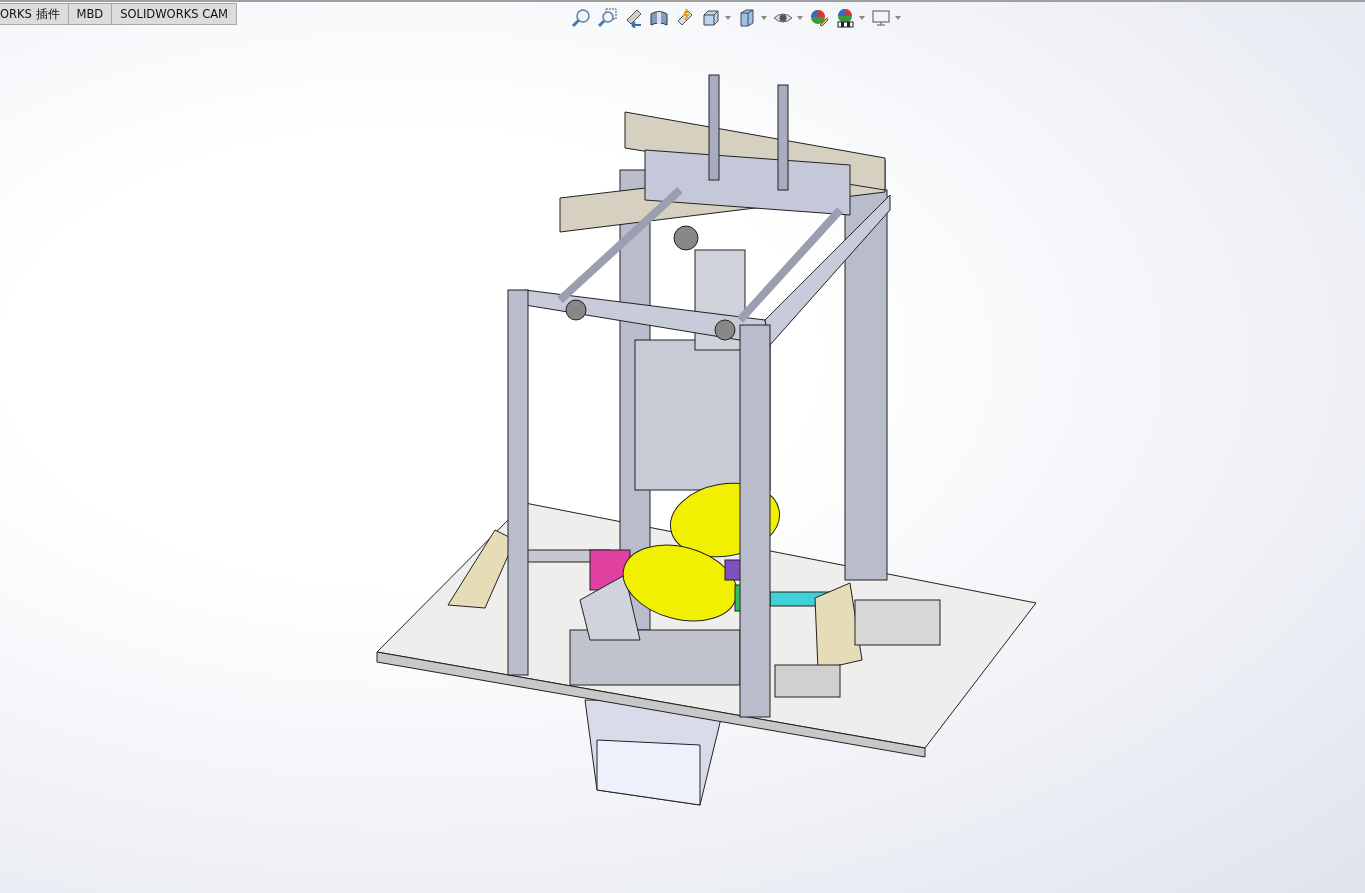 This screenshot has height=893, width=1365. What do you see at coordinates (34, 14) in the screenshot?
I see `tab: ORKS 插件` at bounding box center [34, 14].